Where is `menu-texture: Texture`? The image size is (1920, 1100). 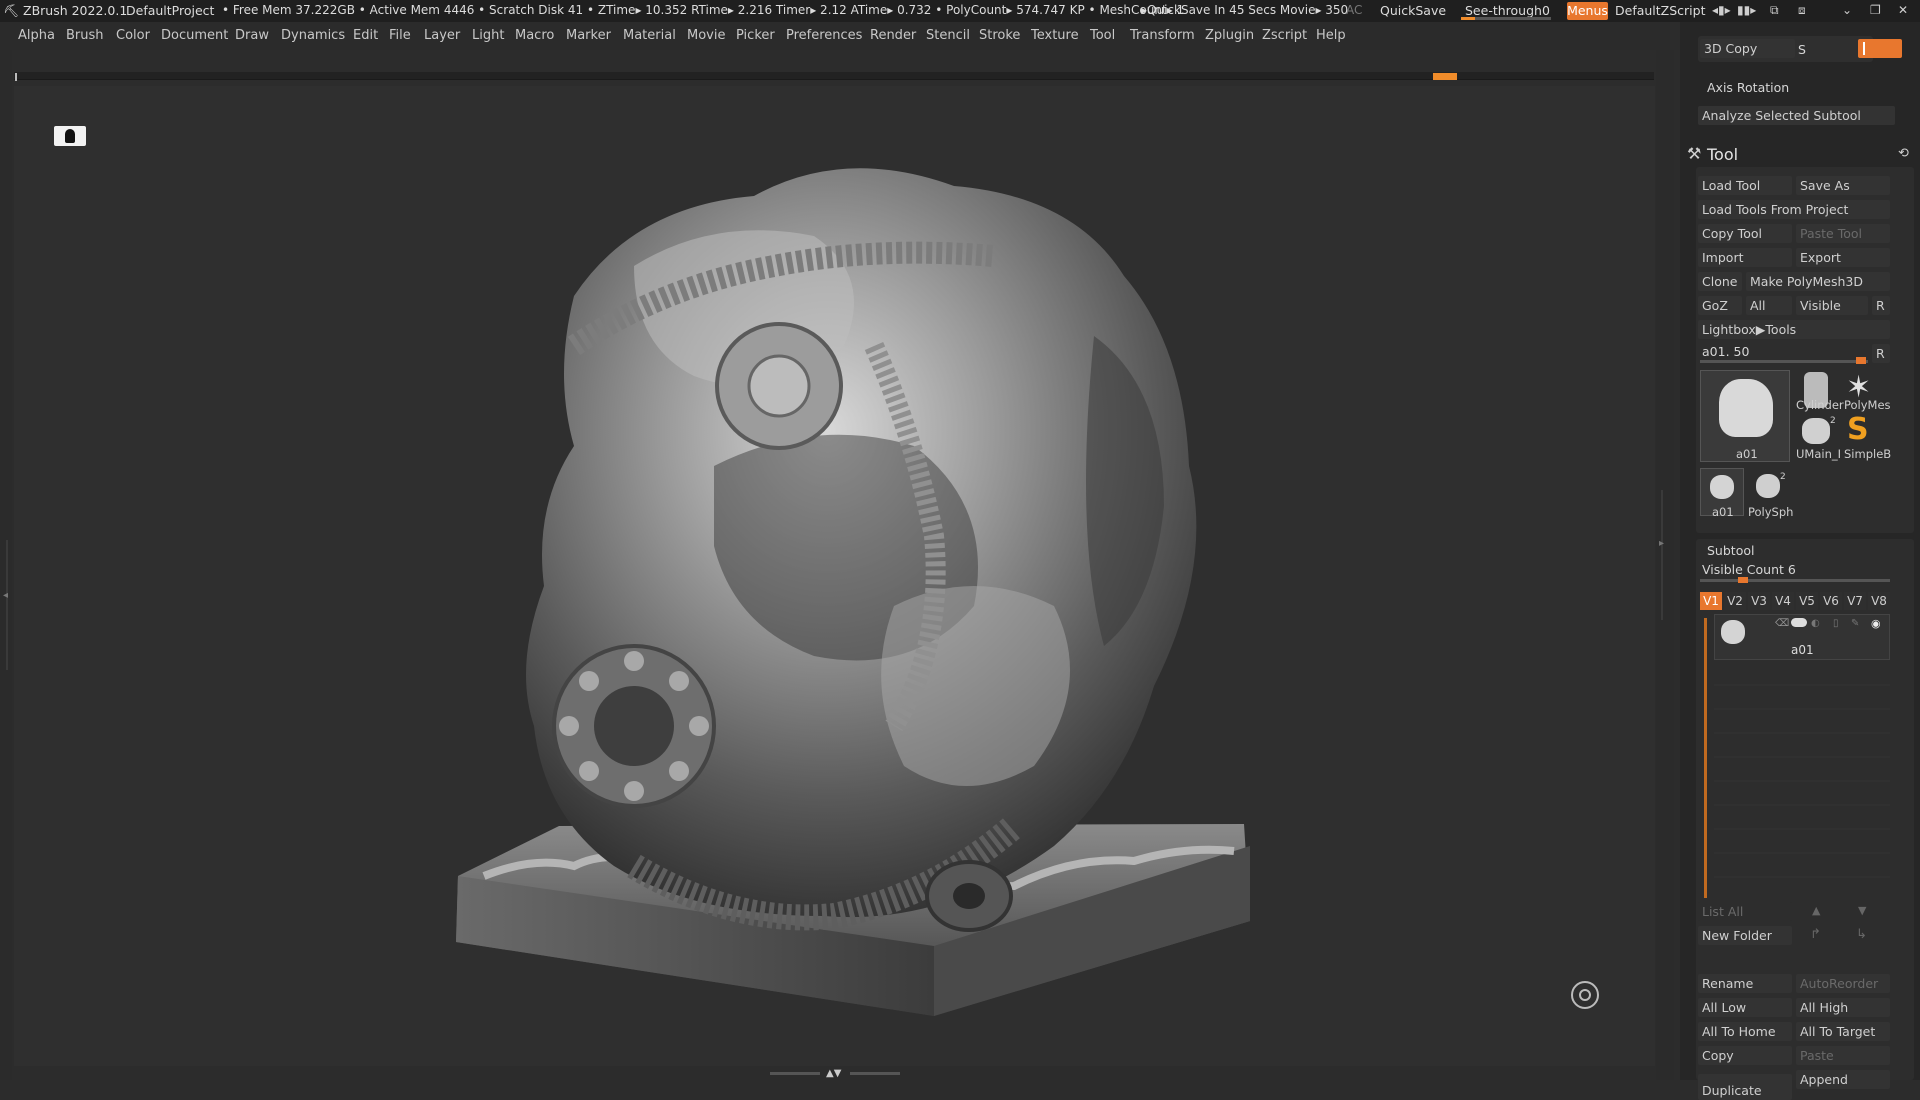
menu-texture: Texture is located at coordinates (1055, 35).